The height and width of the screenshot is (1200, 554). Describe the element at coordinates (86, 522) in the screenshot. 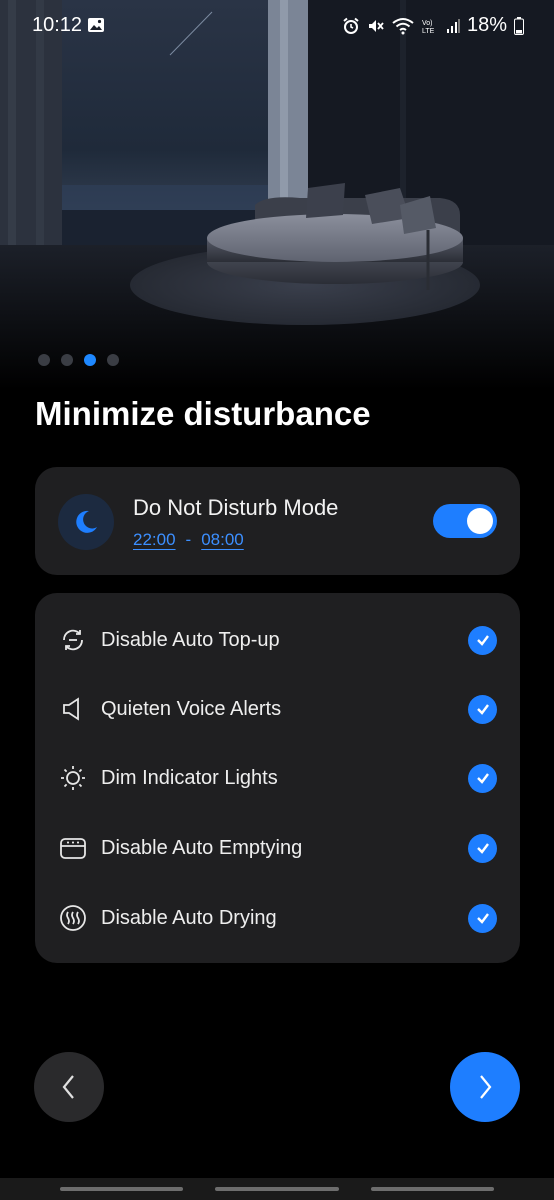

I see `moon-icon` at that location.